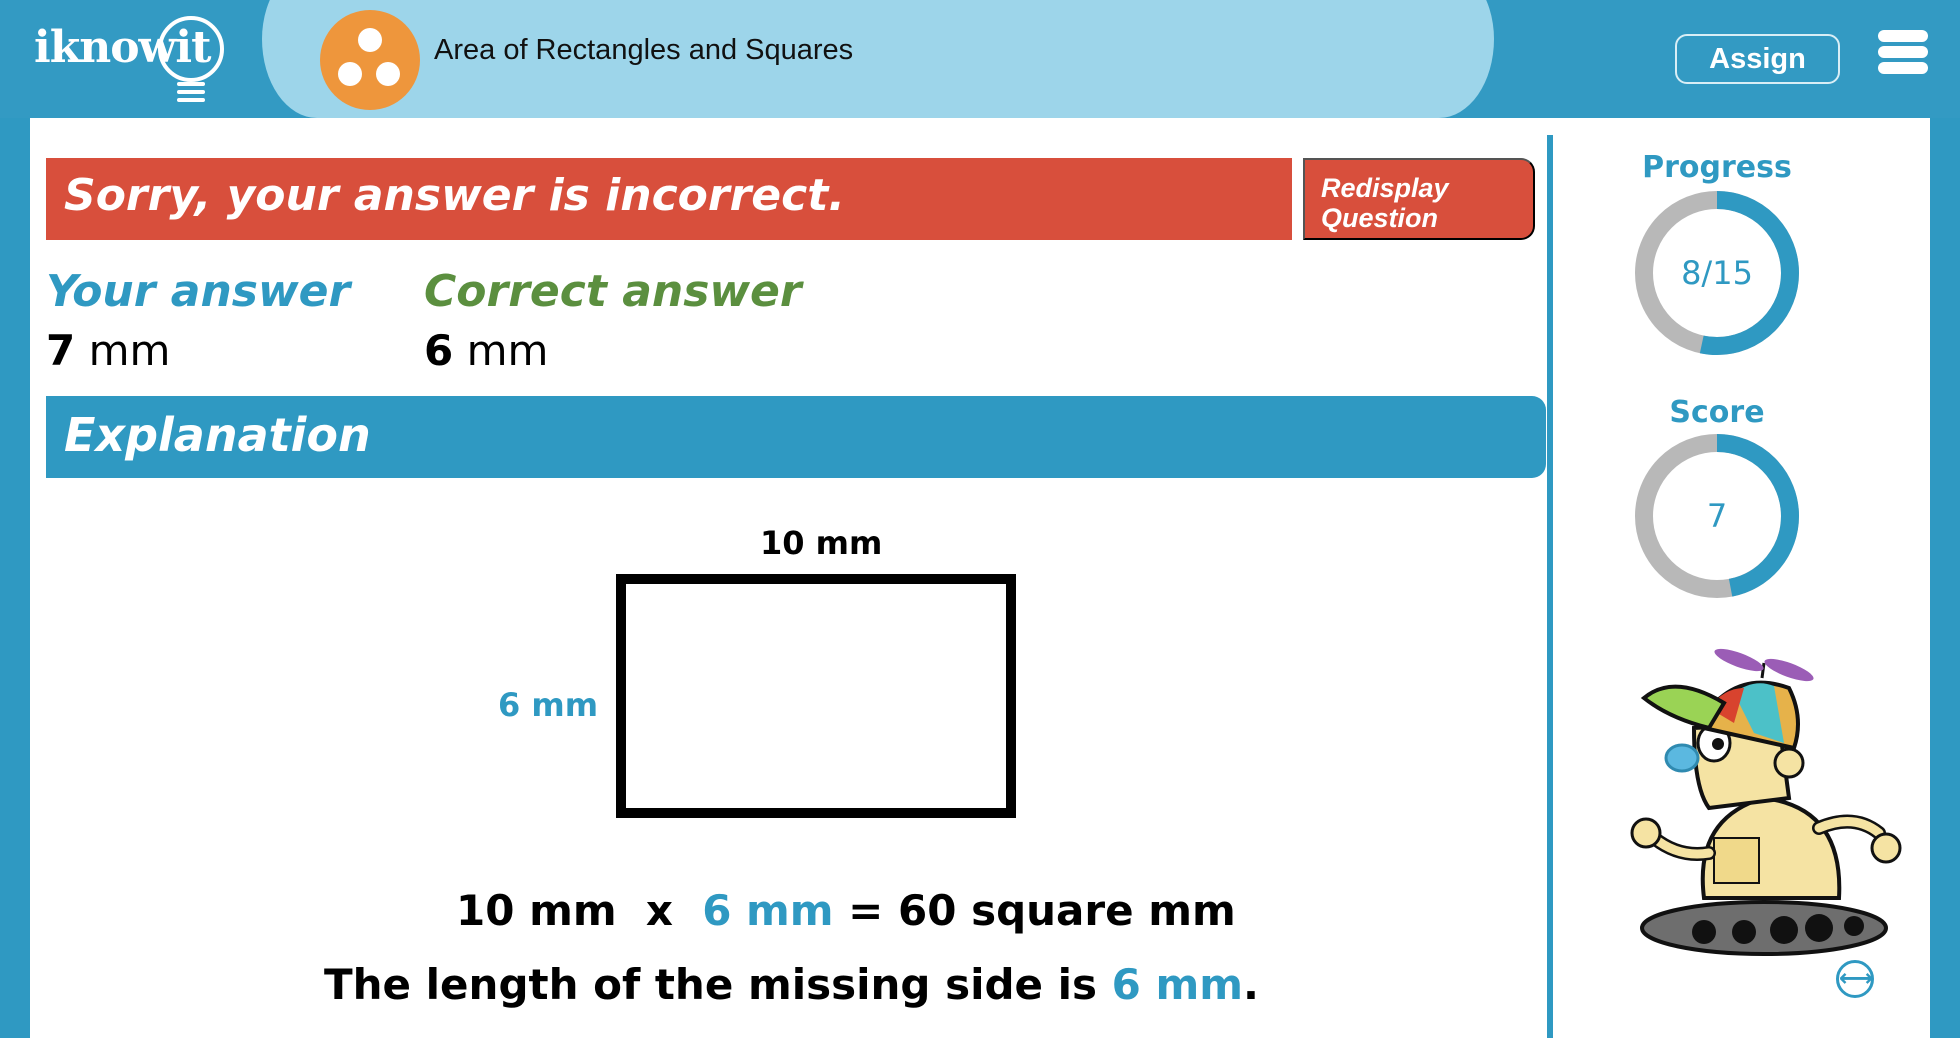 This screenshot has width=1960, height=1038. What do you see at coordinates (579, 910) in the screenshot?
I see `equation-part1: 10 mm x` at bounding box center [579, 910].